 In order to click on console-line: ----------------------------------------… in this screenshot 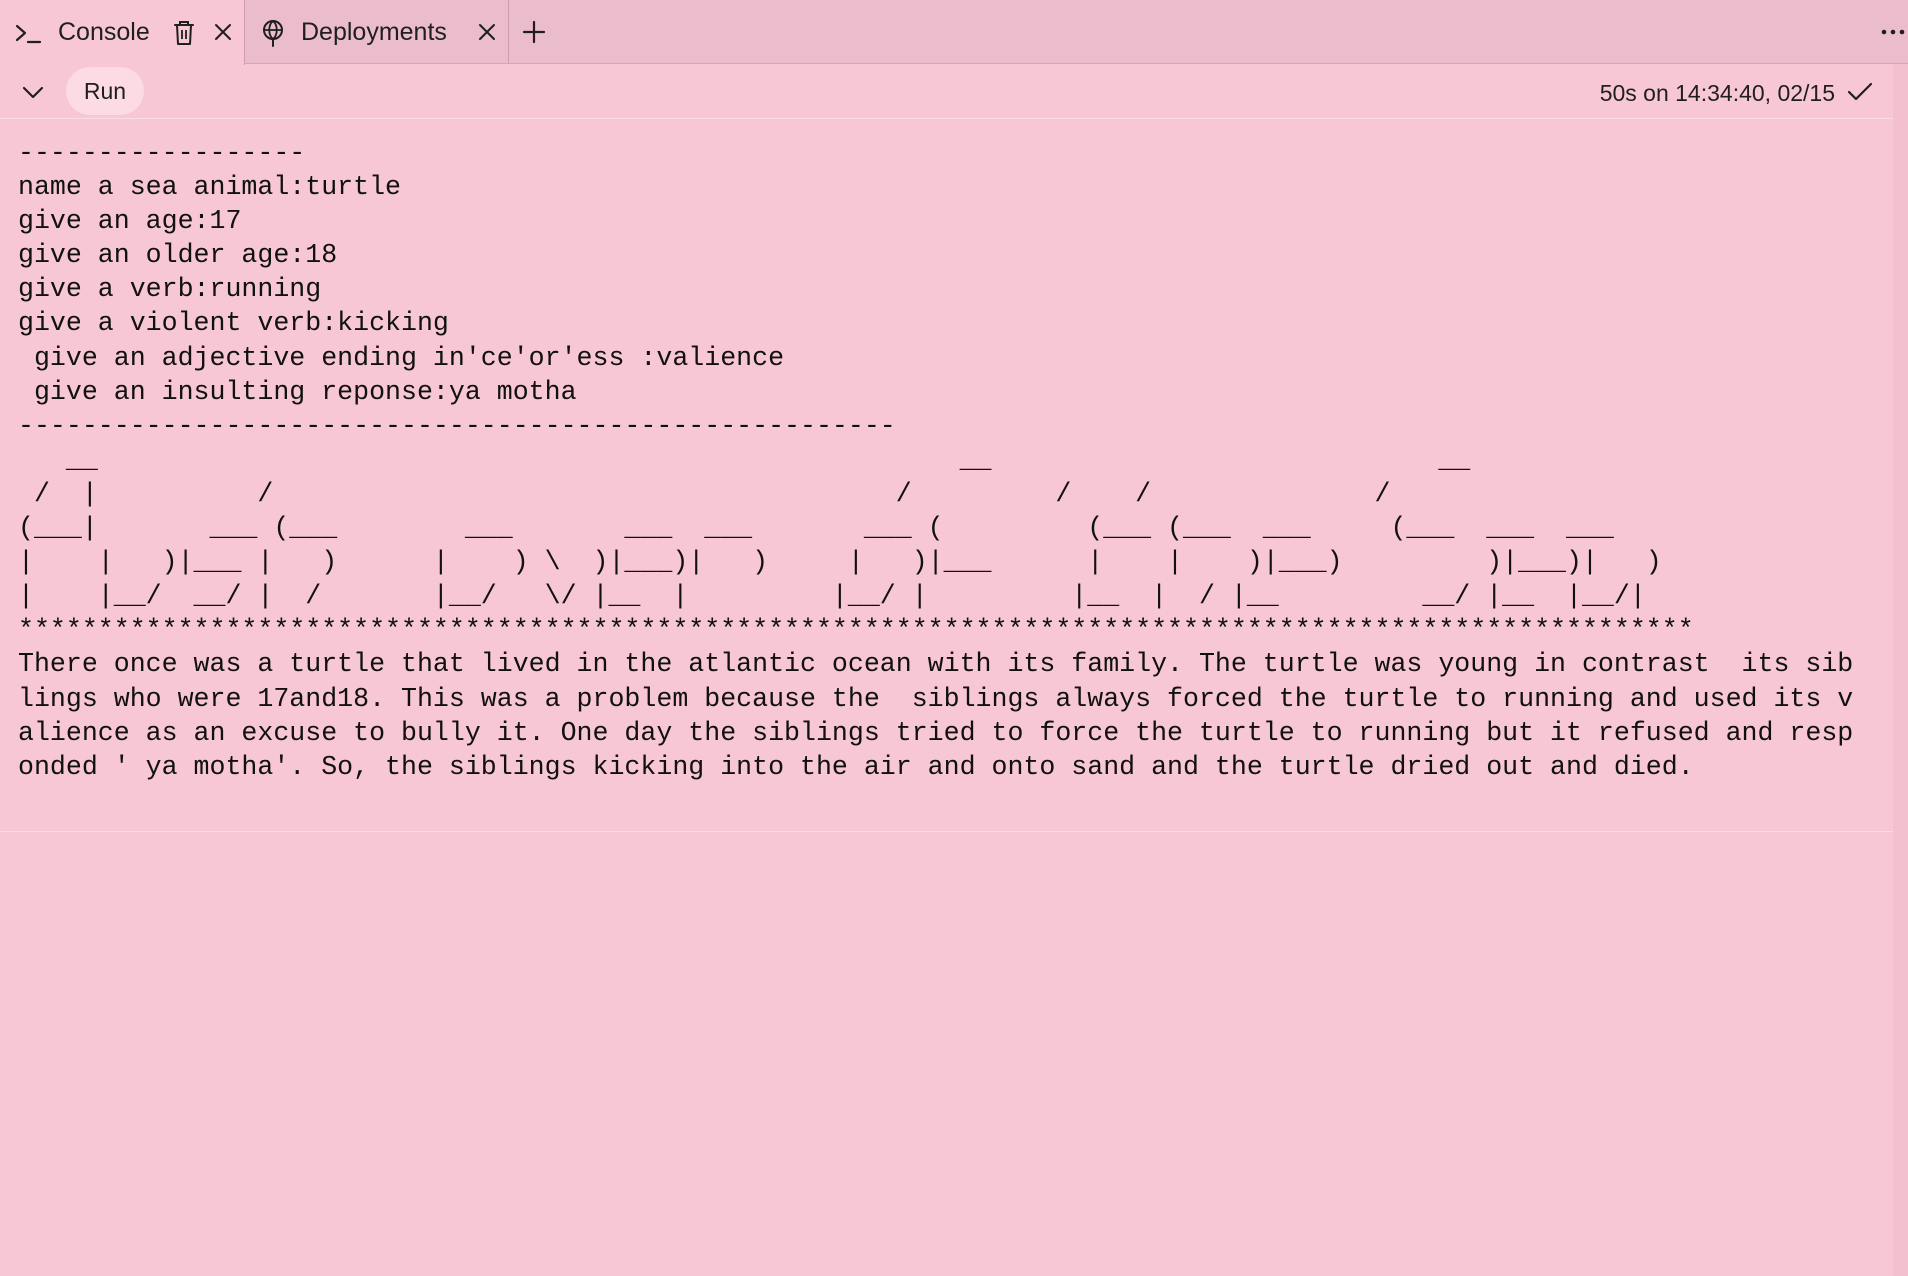, I will do `click(457, 425)`.